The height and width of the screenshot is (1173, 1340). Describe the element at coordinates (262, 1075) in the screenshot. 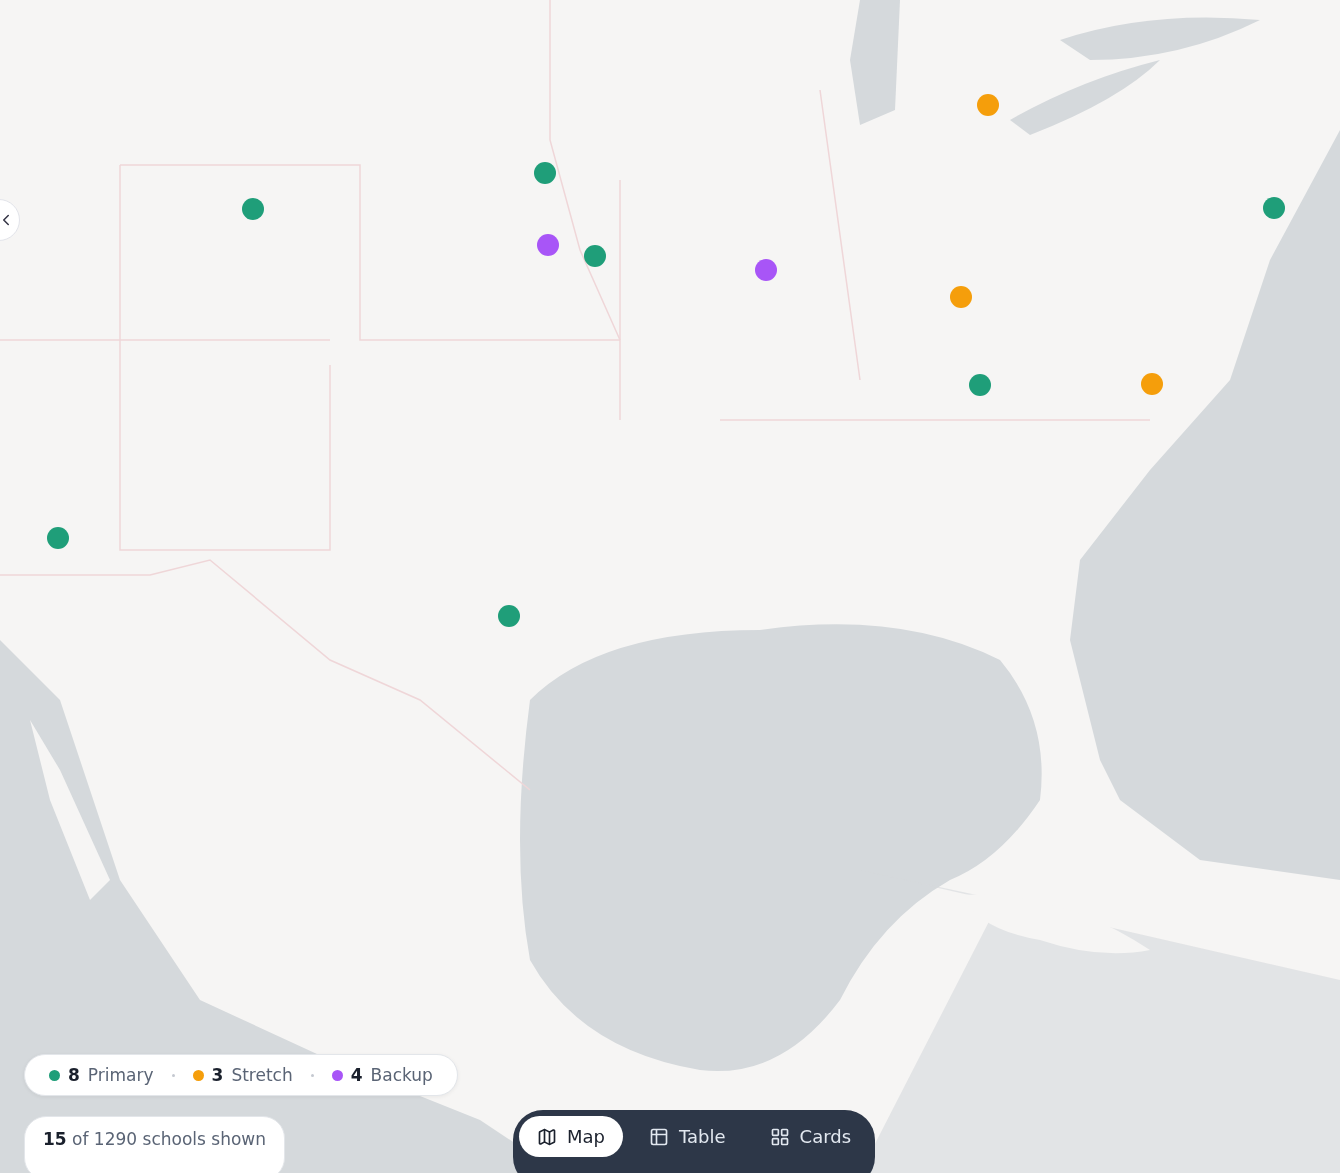

I see `legend-label: Stretch` at that location.